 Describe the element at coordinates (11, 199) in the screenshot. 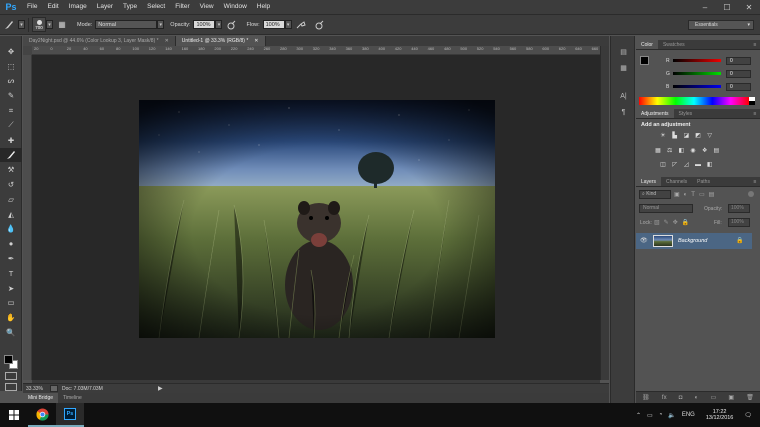

I see `eraser-tool-icon: ▱` at that location.